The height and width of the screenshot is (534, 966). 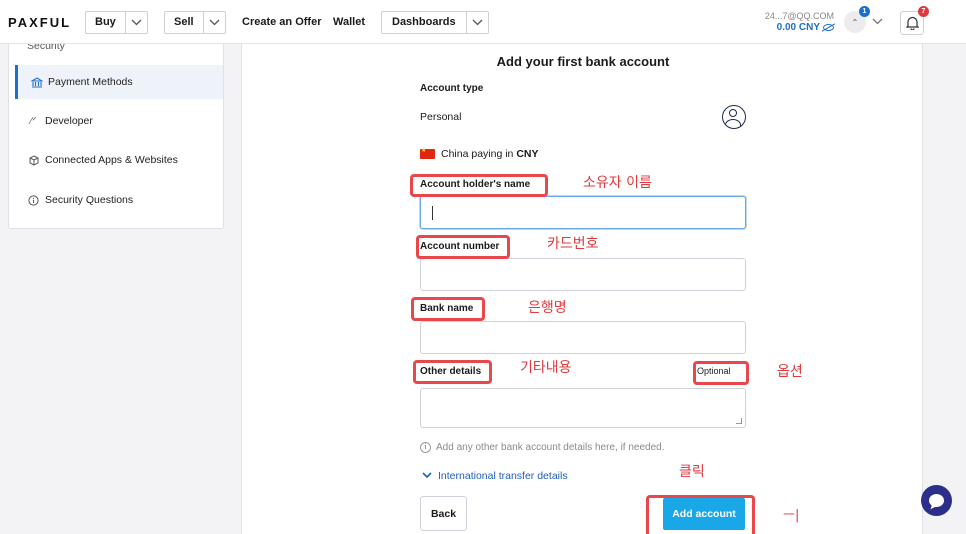 What do you see at coordinates (424, 22) in the screenshot?
I see `dashboards-label: Dashboards` at bounding box center [424, 22].